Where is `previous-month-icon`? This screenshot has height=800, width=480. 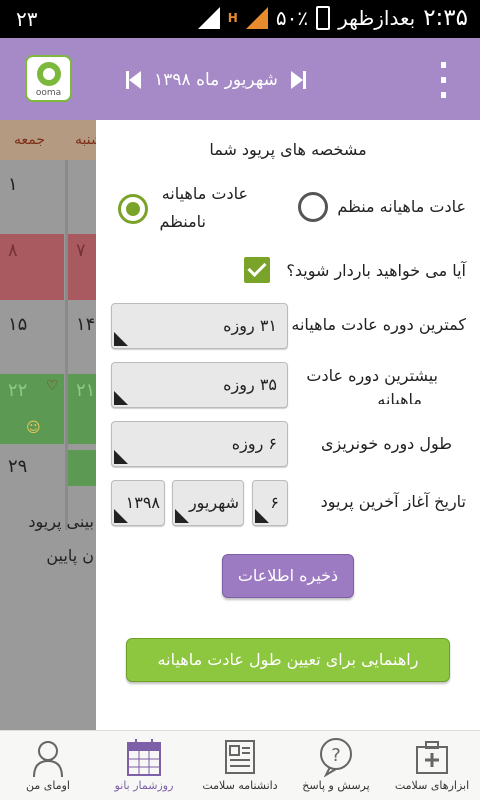 previous-month-icon is located at coordinates (134, 80).